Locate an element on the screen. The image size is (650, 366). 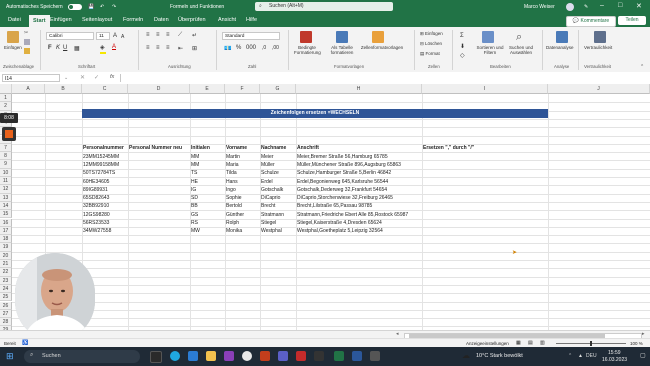
data-cell: 89IG89931 is located at coordinates (95, 190).